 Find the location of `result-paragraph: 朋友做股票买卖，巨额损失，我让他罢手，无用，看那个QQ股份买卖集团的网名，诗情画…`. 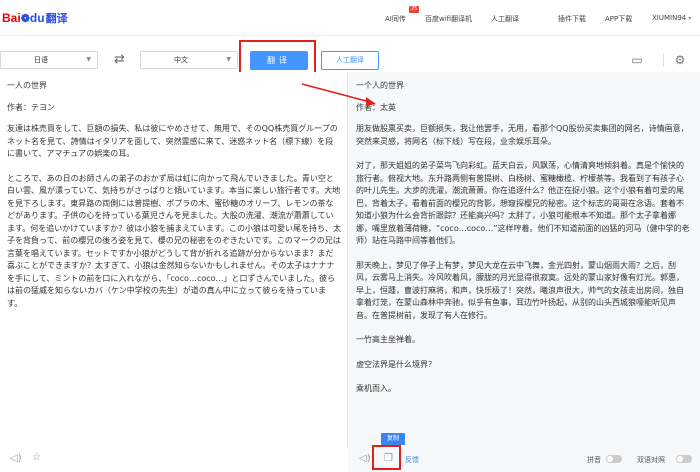

result-paragraph: 朋友做股票买卖，巨额损失，我让他罢手，无用，看那个QQ股份买卖集团的网名，诗情画… is located at coordinates (522, 135).